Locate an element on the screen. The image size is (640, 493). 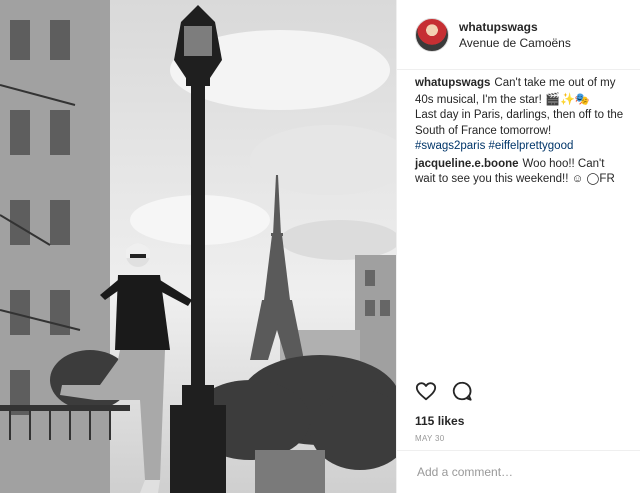
heart-icon is located at coordinates (426, 391).